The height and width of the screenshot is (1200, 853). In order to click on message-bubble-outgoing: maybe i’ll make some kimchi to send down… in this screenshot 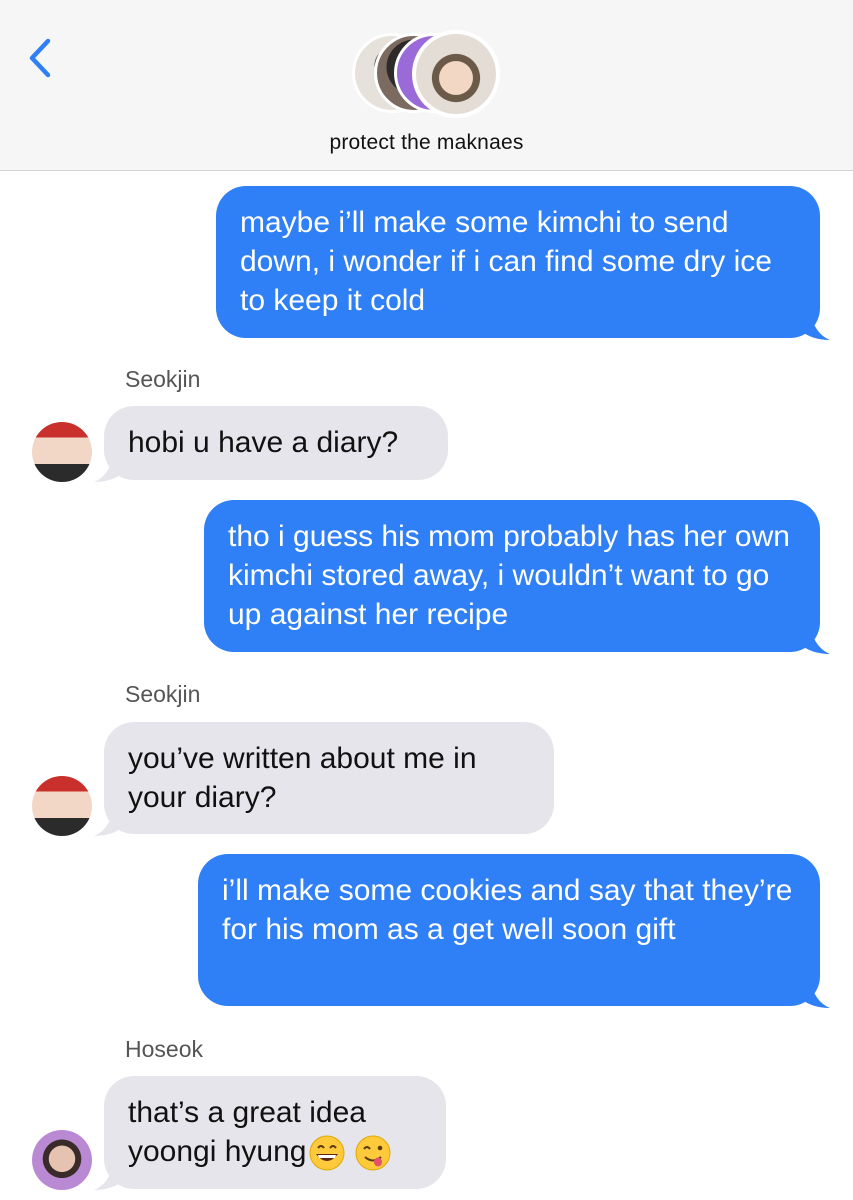, I will do `click(518, 262)`.